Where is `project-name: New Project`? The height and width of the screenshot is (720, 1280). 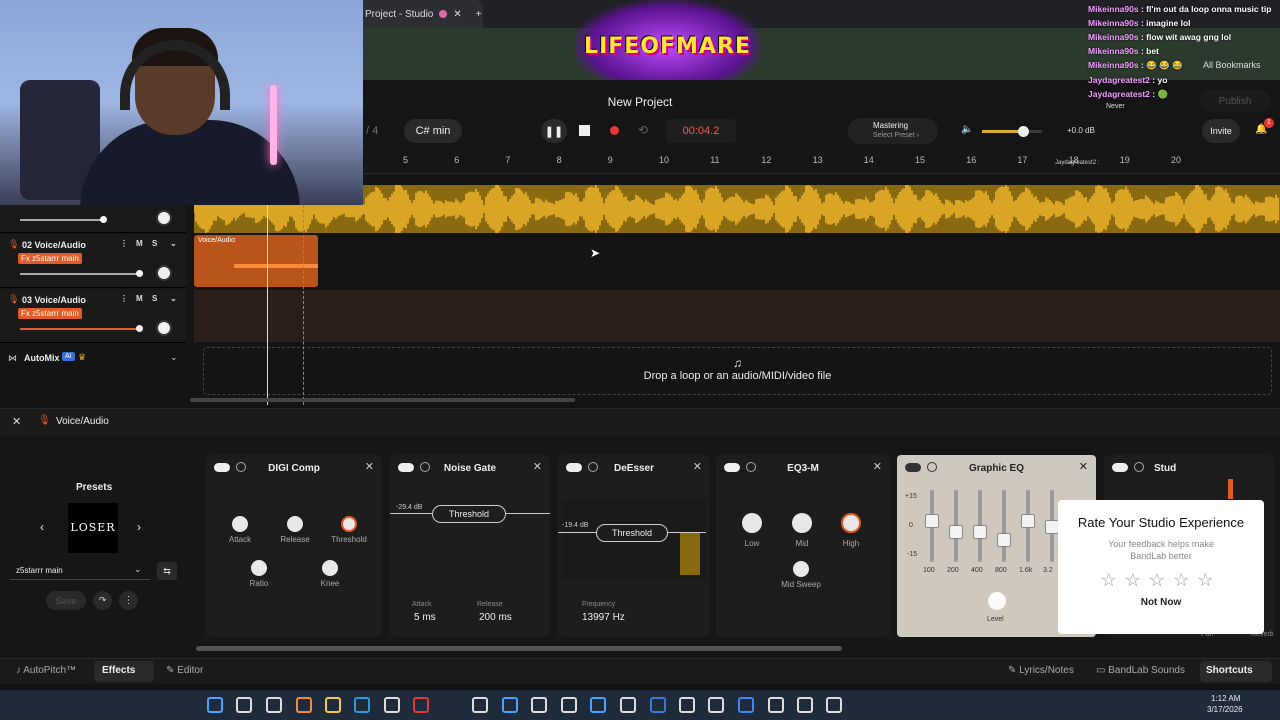 project-name: New Project is located at coordinates (640, 102).